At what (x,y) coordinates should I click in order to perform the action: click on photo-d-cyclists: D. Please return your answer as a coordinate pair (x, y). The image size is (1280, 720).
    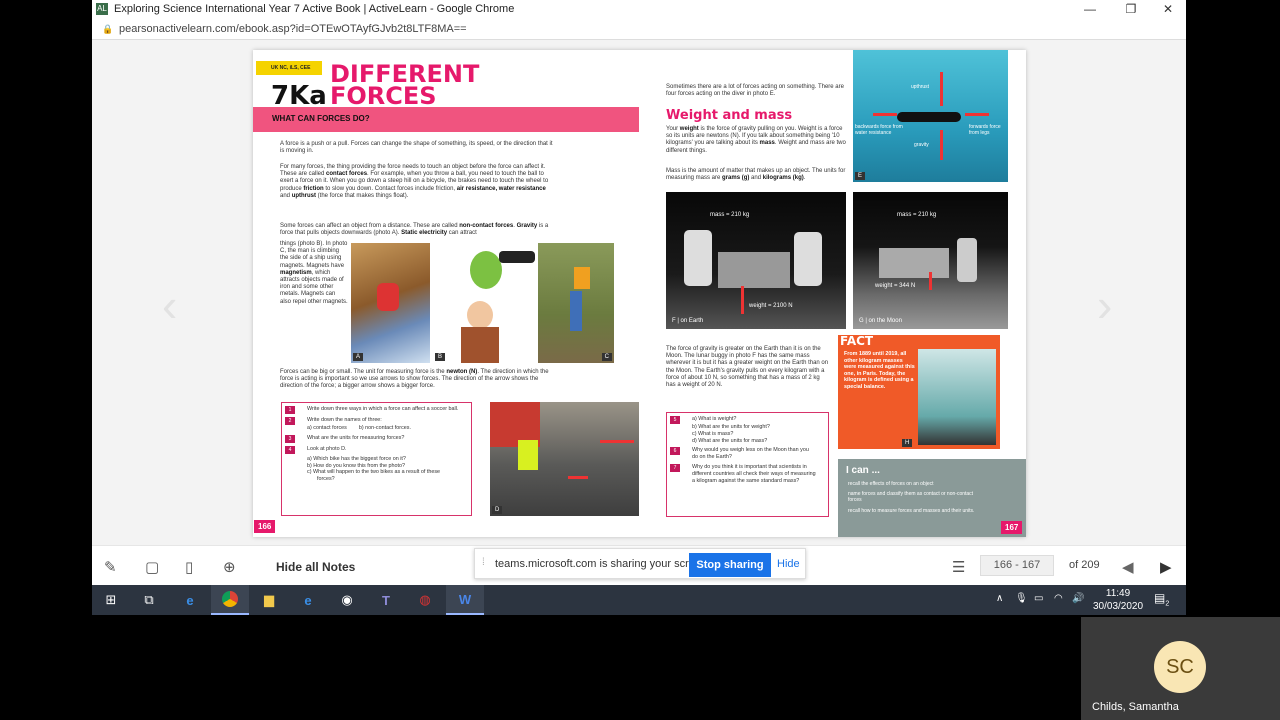
    Looking at the image, I should click on (564, 459).